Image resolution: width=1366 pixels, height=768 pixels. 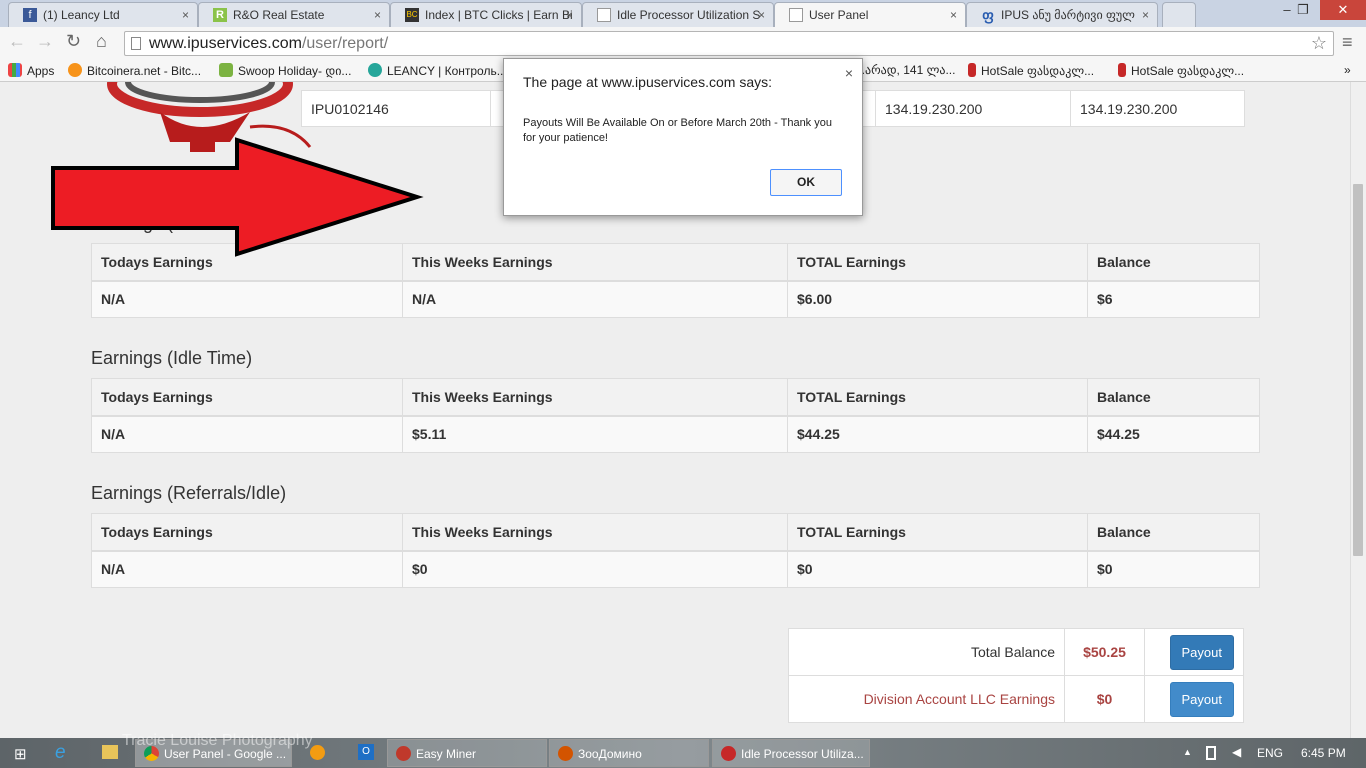 I want to click on taskbar-item-easy-miner: Easy Miner, so click(x=467, y=753).